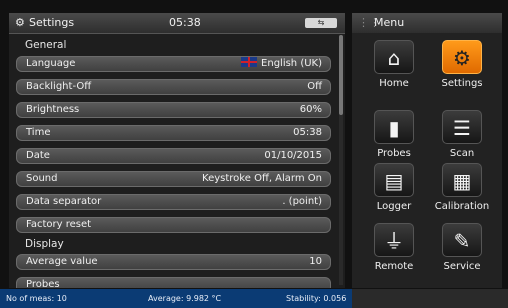 This screenshot has height=308, width=508. Describe the element at coordinates (173, 202) in the screenshot. I see `setting-data-separator: Data separator . (point)` at that location.